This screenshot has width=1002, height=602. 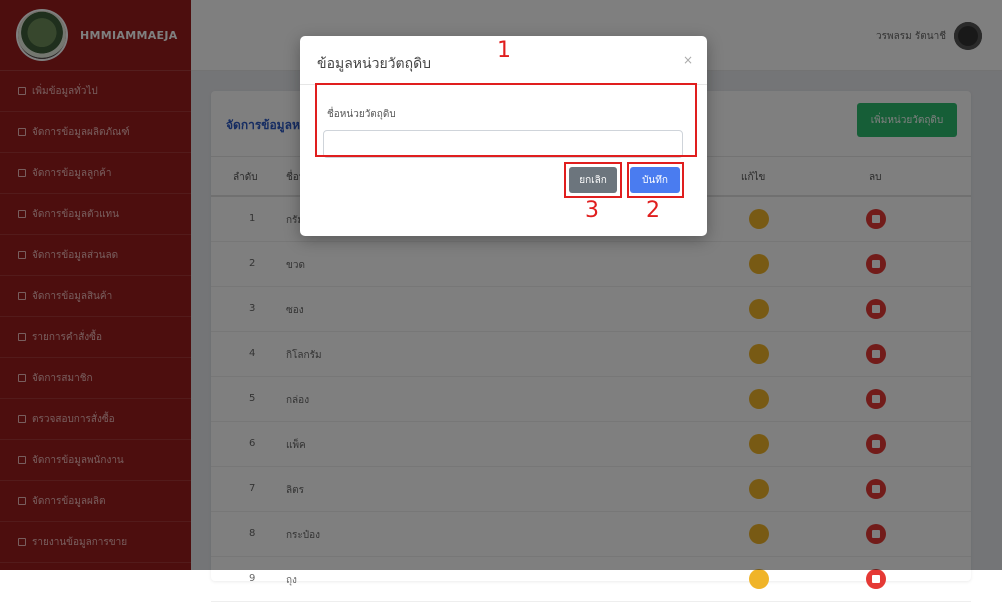 I want to click on annotation-label-2: 2, so click(x=653, y=210).